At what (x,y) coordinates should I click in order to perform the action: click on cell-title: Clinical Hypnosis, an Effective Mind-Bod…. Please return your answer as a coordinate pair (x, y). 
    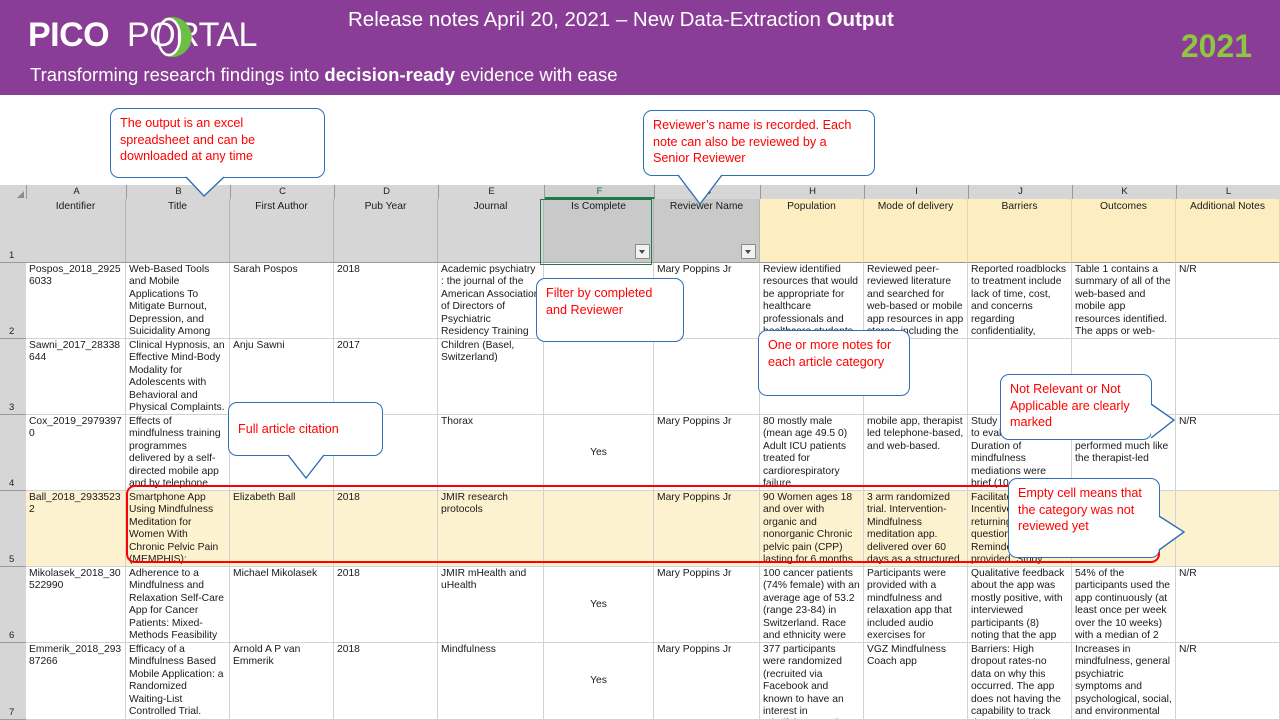
    Looking at the image, I should click on (178, 377).